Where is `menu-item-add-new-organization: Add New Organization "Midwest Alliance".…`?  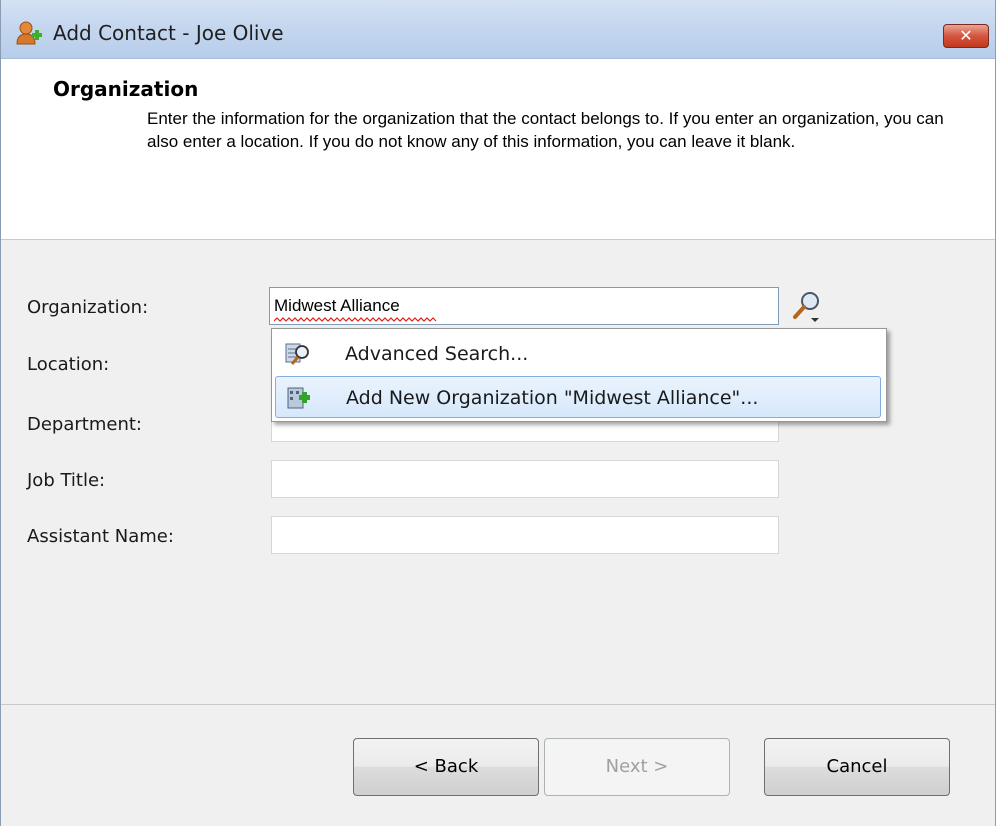 menu-item-add-new-organization: Add New Organization "Midwest Alliance".… is located at coordinates (578, 397).